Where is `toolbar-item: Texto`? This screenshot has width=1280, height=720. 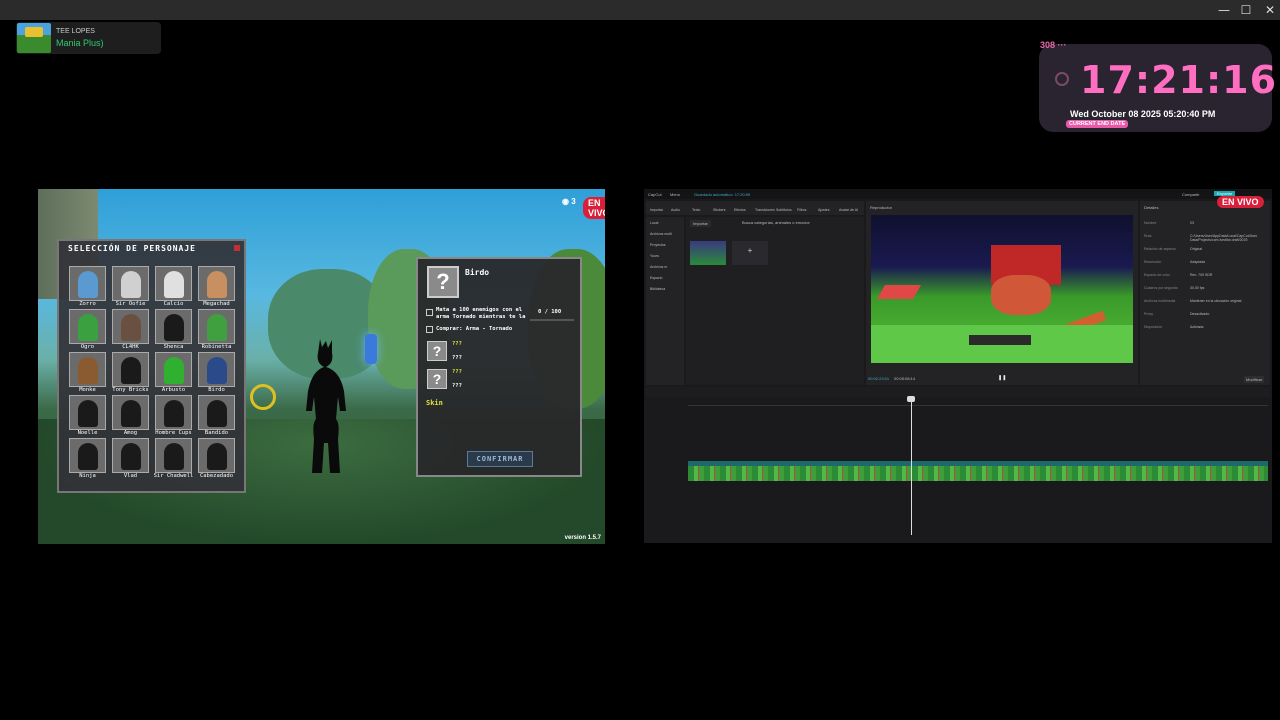
toolbar-item: Texto is located at coordinates (696, 210).